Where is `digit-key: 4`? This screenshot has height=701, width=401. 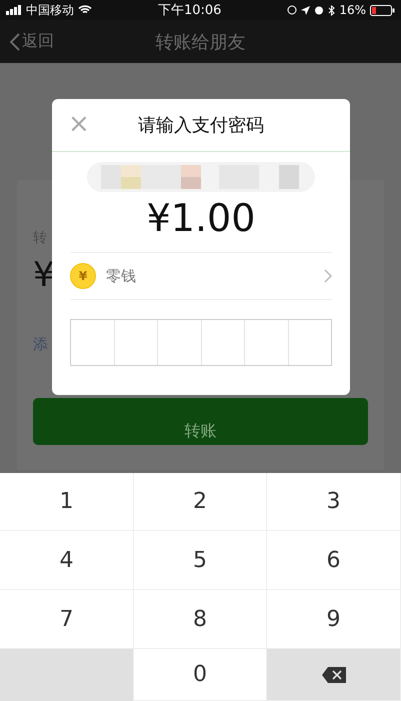
digit-key: 4 is located at coordinates (67, 560).